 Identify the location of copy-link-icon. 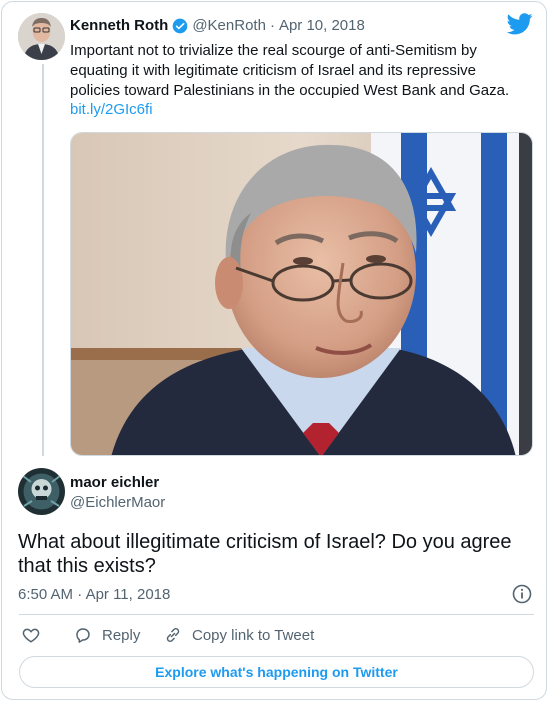
(178, 635).